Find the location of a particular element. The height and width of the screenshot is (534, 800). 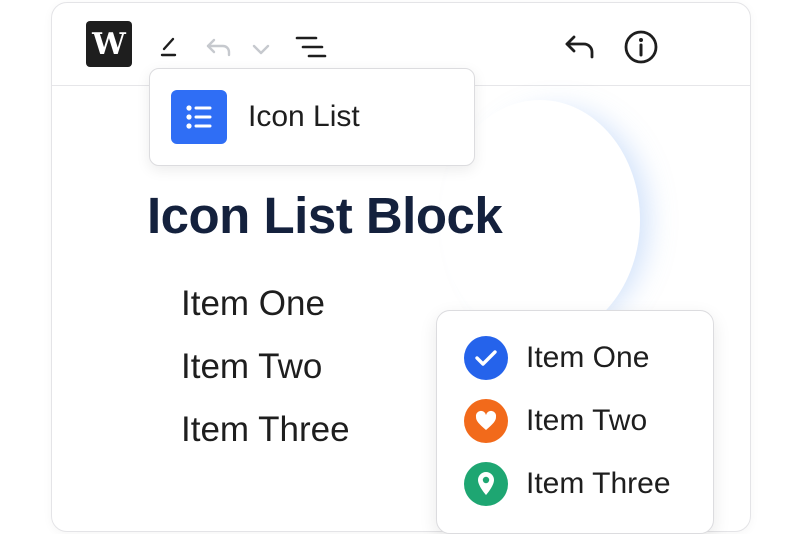

block-name-label: Icon List is located at coordinates (304, 116).